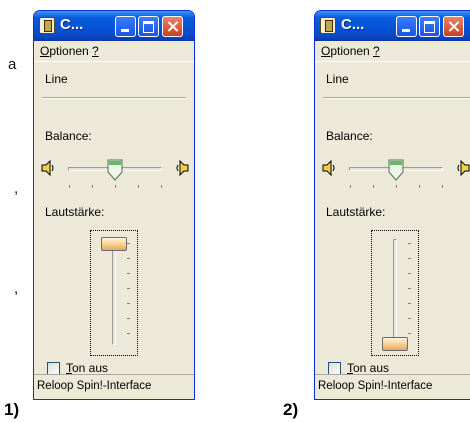  I want to click on margin-text-3: ,, so click(16, 288).